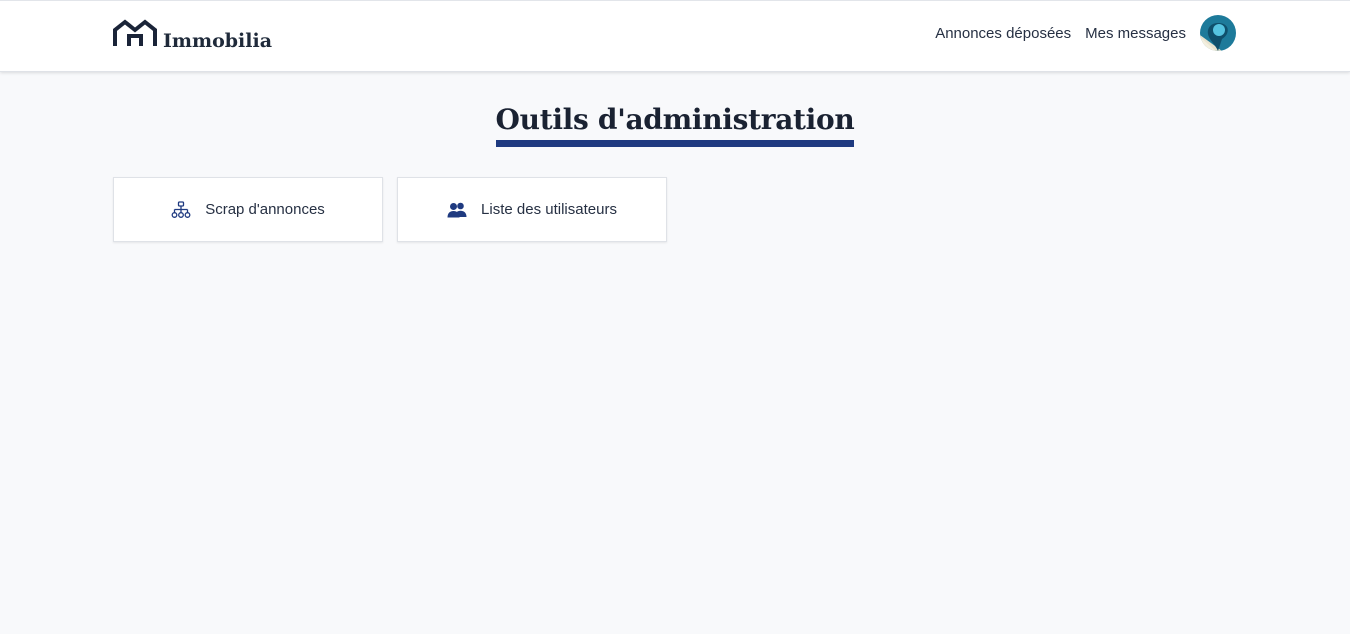 This screenshot has height=634, width=1350. I want to click on main-nav: Annonces déposées Mes messages, so click(1085, 33).